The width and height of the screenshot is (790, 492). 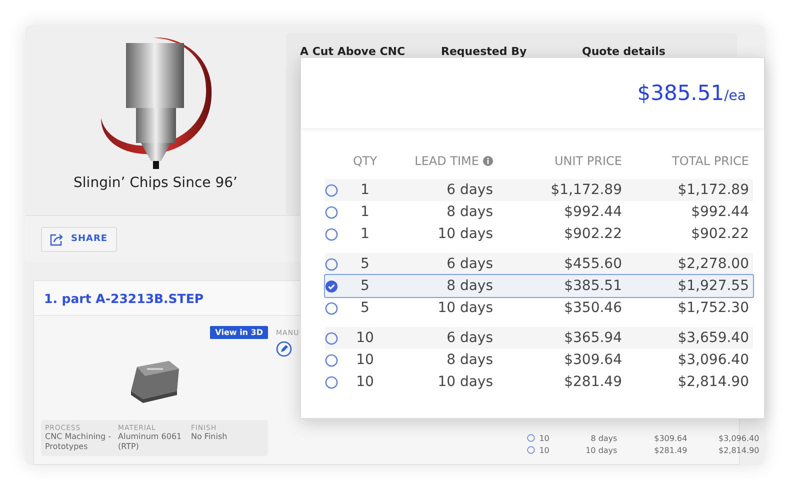 What do you see at coordinates (57, 239) in the screenshot?
I see `share-icon` at bounding box center [57, 239].